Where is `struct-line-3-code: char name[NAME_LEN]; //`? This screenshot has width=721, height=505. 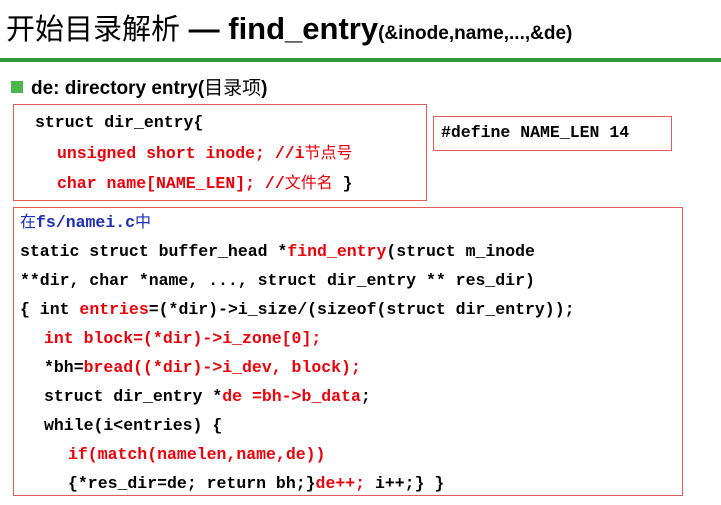
struct-line-3-code: char name[NAME_LEN]; // is located at coordinates (171, 183).